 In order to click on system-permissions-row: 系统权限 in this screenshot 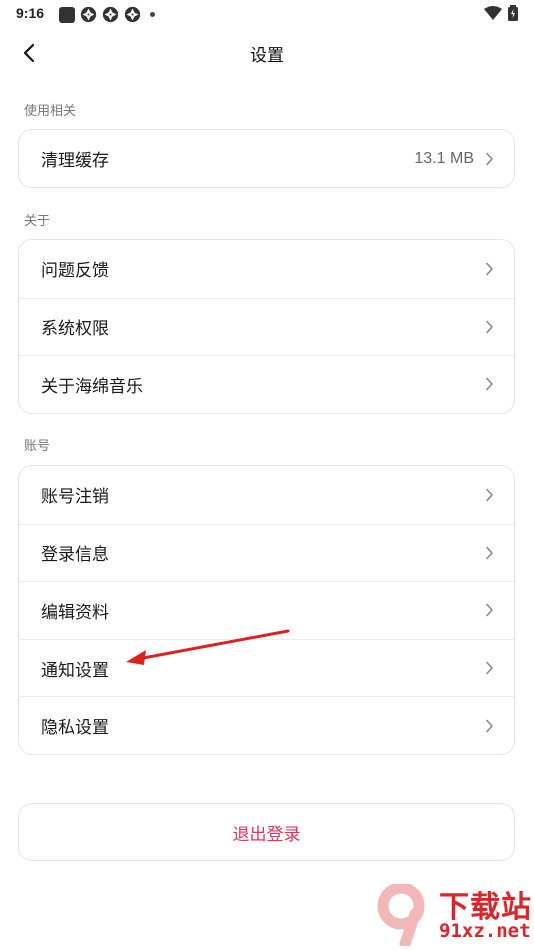, I will do `click(266, 326)`.